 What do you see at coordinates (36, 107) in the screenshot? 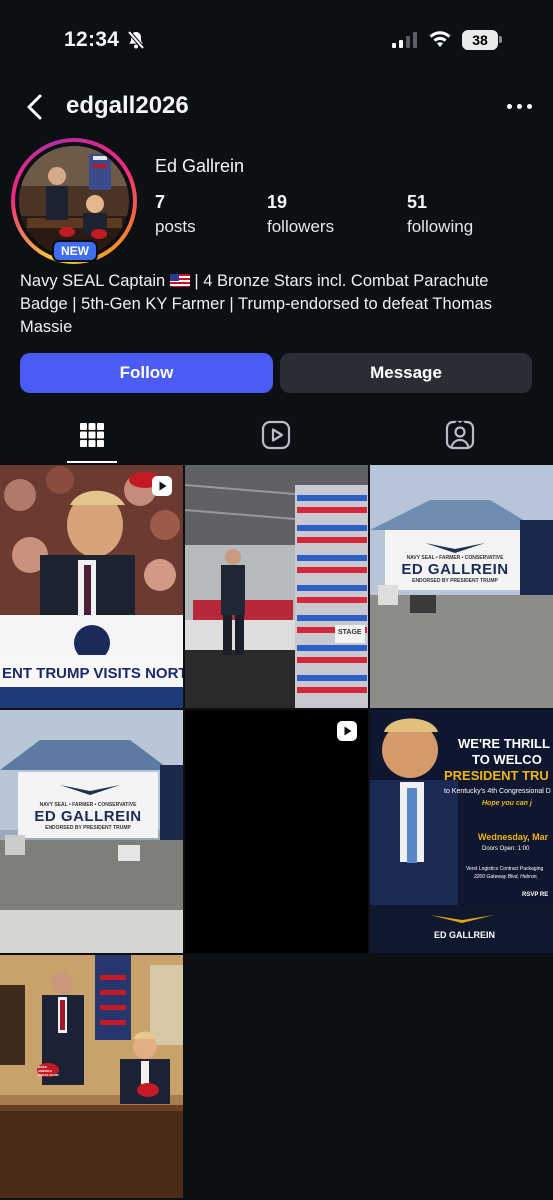
I see `back-arrow-icon` at bounding box center [36, 107].